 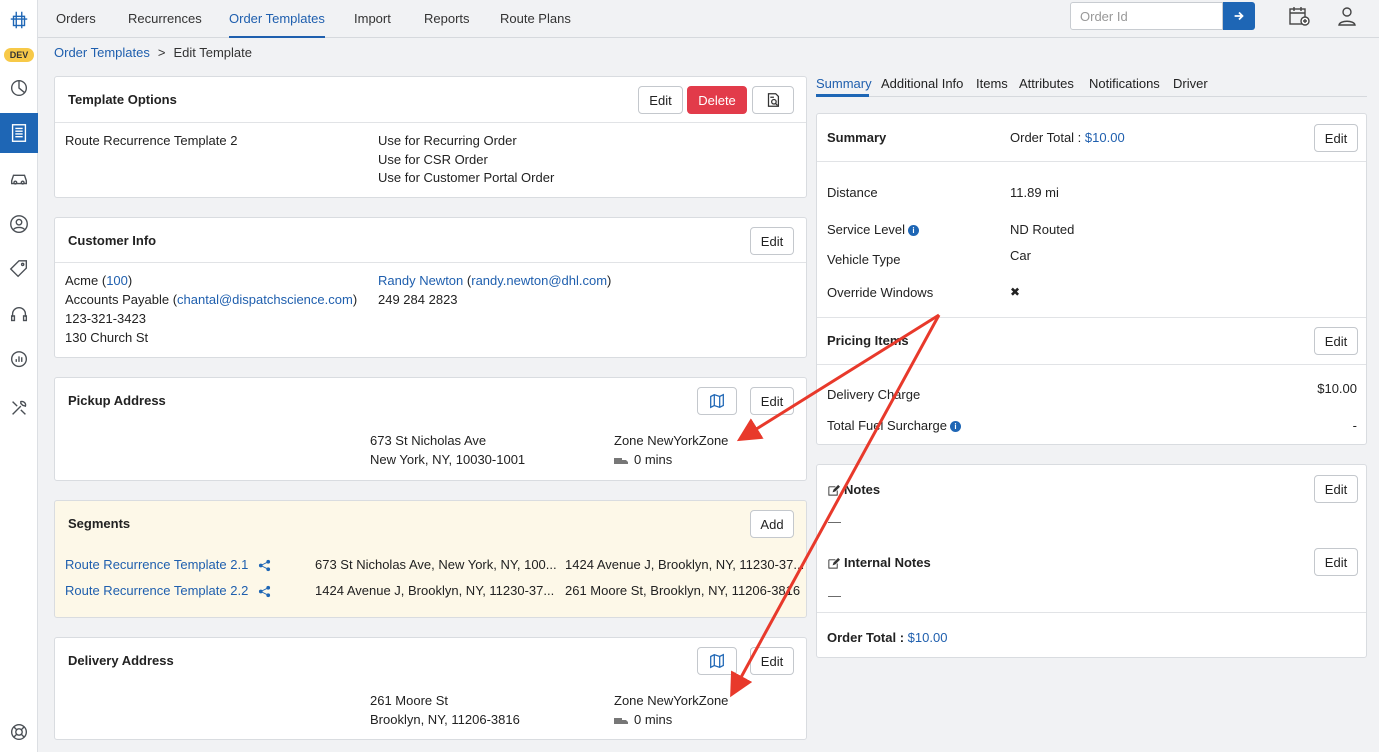 What do you see at coordinates (1091, 138) in the screenshot?
I see `card-header: Summary Order Total : $10.00 Edit` at bounding box center [1091, 138].